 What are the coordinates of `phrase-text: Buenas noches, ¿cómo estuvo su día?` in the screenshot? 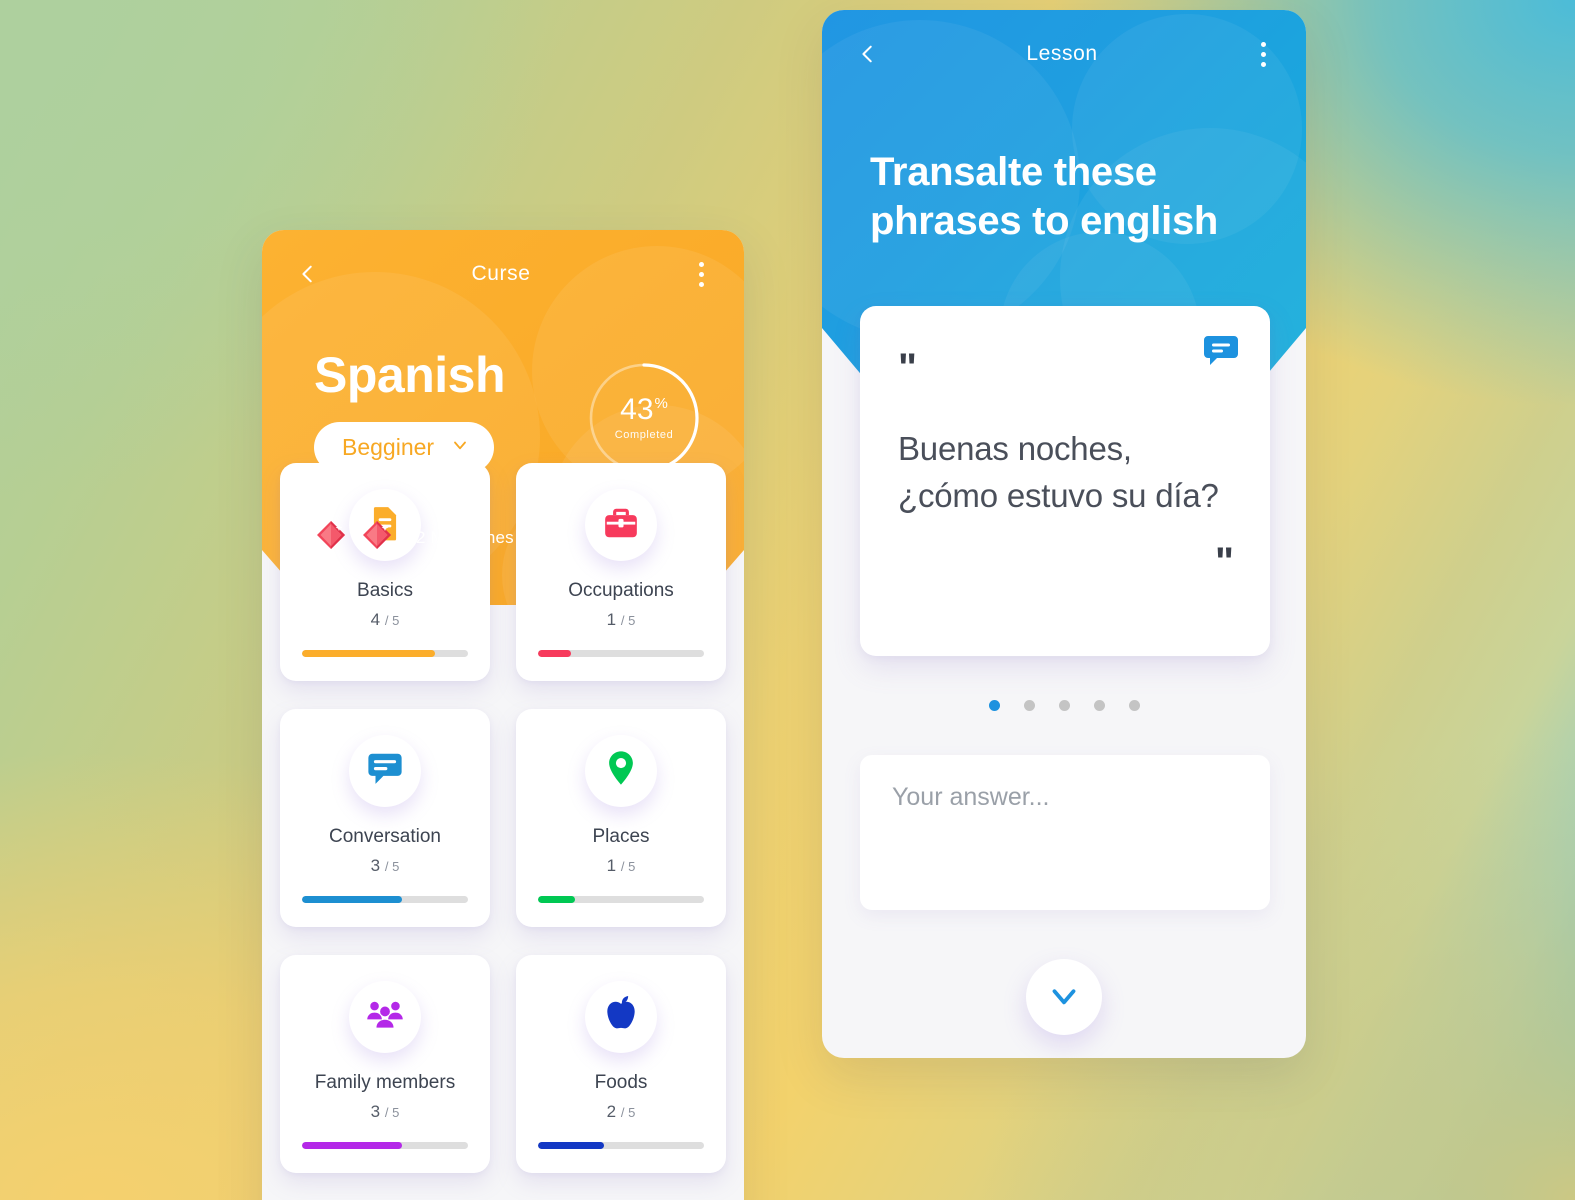 It's located at (1058, 472).